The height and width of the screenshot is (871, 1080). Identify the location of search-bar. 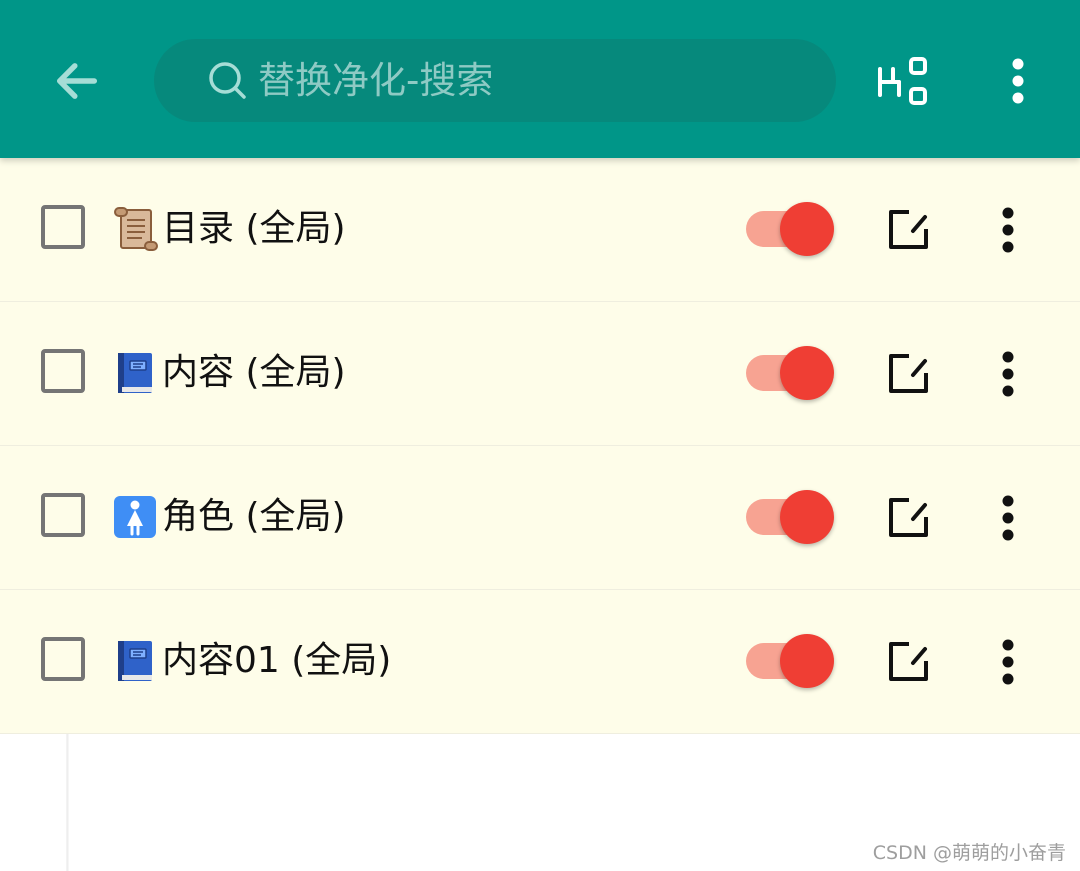
(495, 80).